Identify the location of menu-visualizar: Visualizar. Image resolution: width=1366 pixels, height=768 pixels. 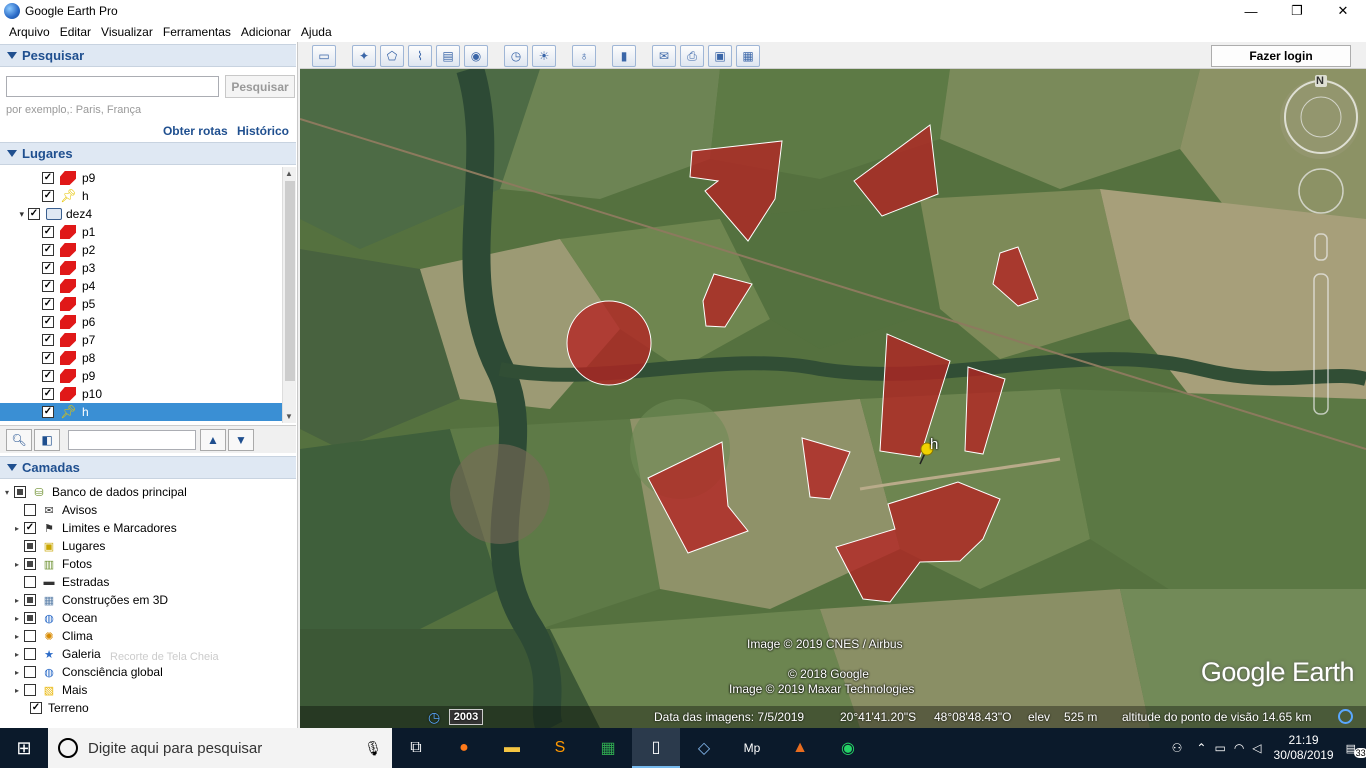
(127, 32).